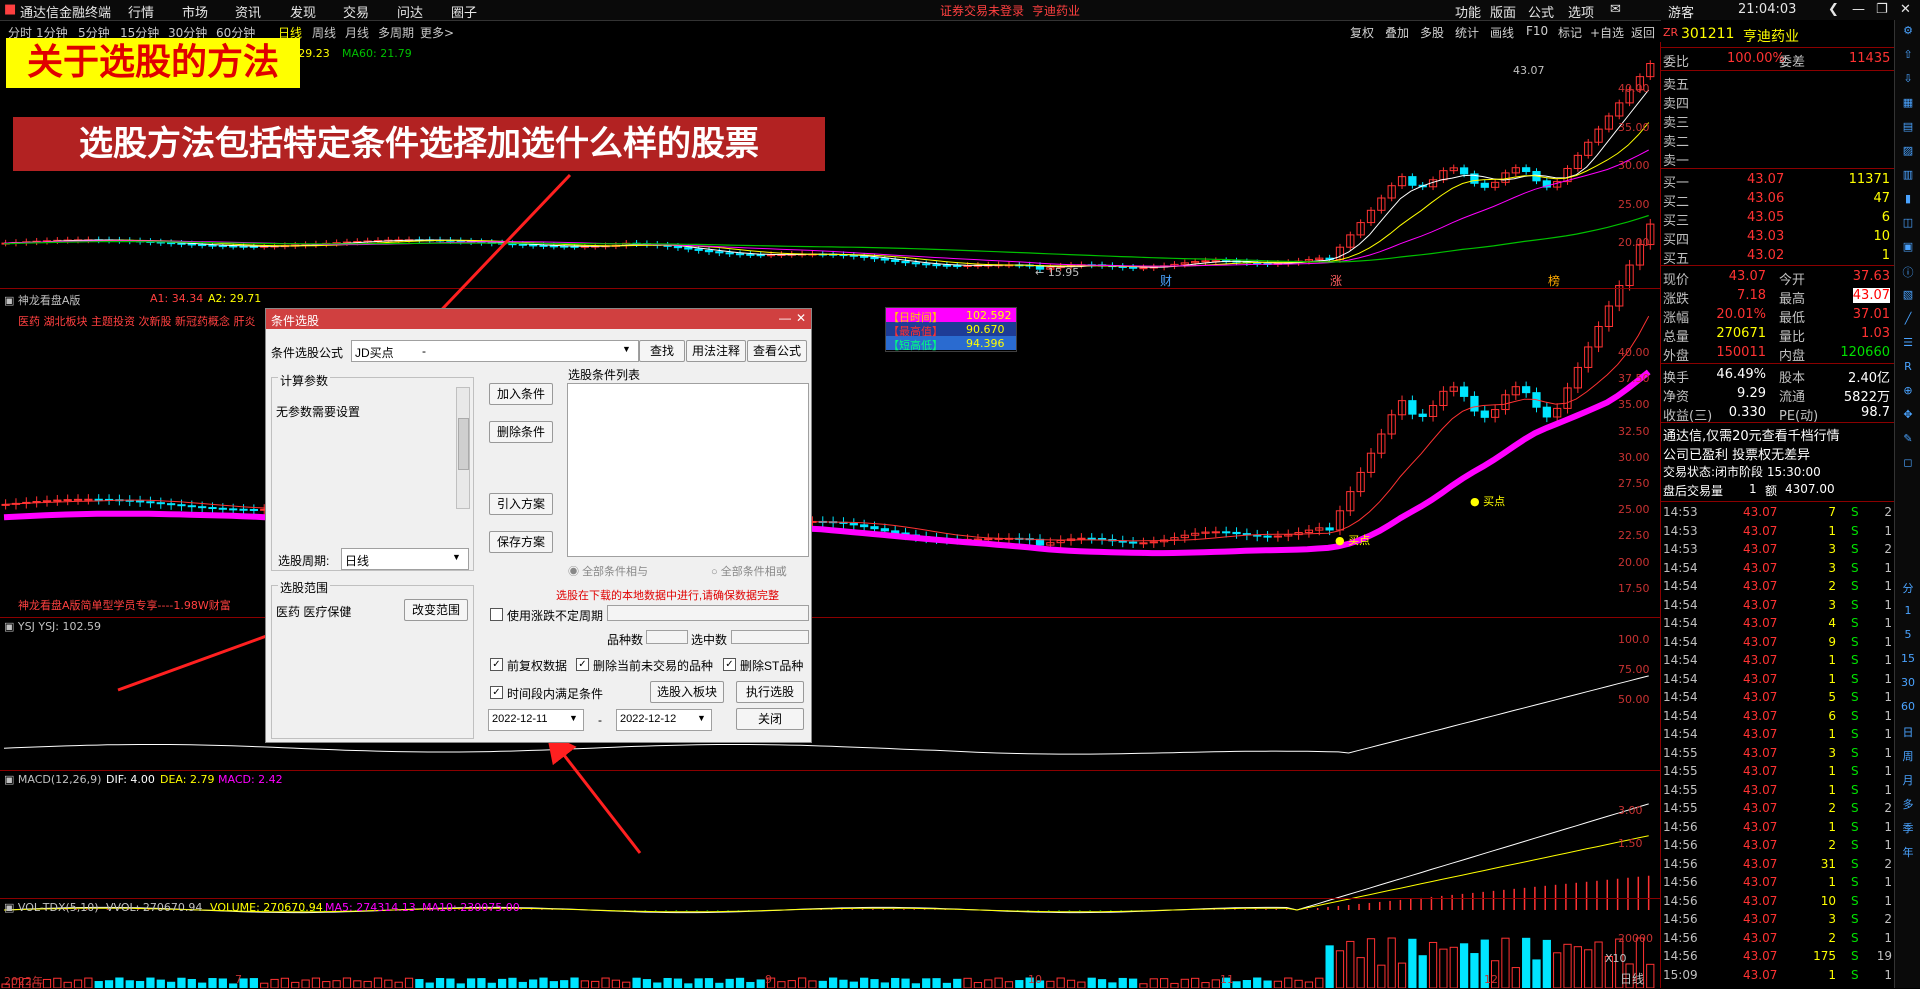 The height and width of the screenshot is (989, 1920). I want to click on chevron-down-icon: ▼, so click(626, 349).